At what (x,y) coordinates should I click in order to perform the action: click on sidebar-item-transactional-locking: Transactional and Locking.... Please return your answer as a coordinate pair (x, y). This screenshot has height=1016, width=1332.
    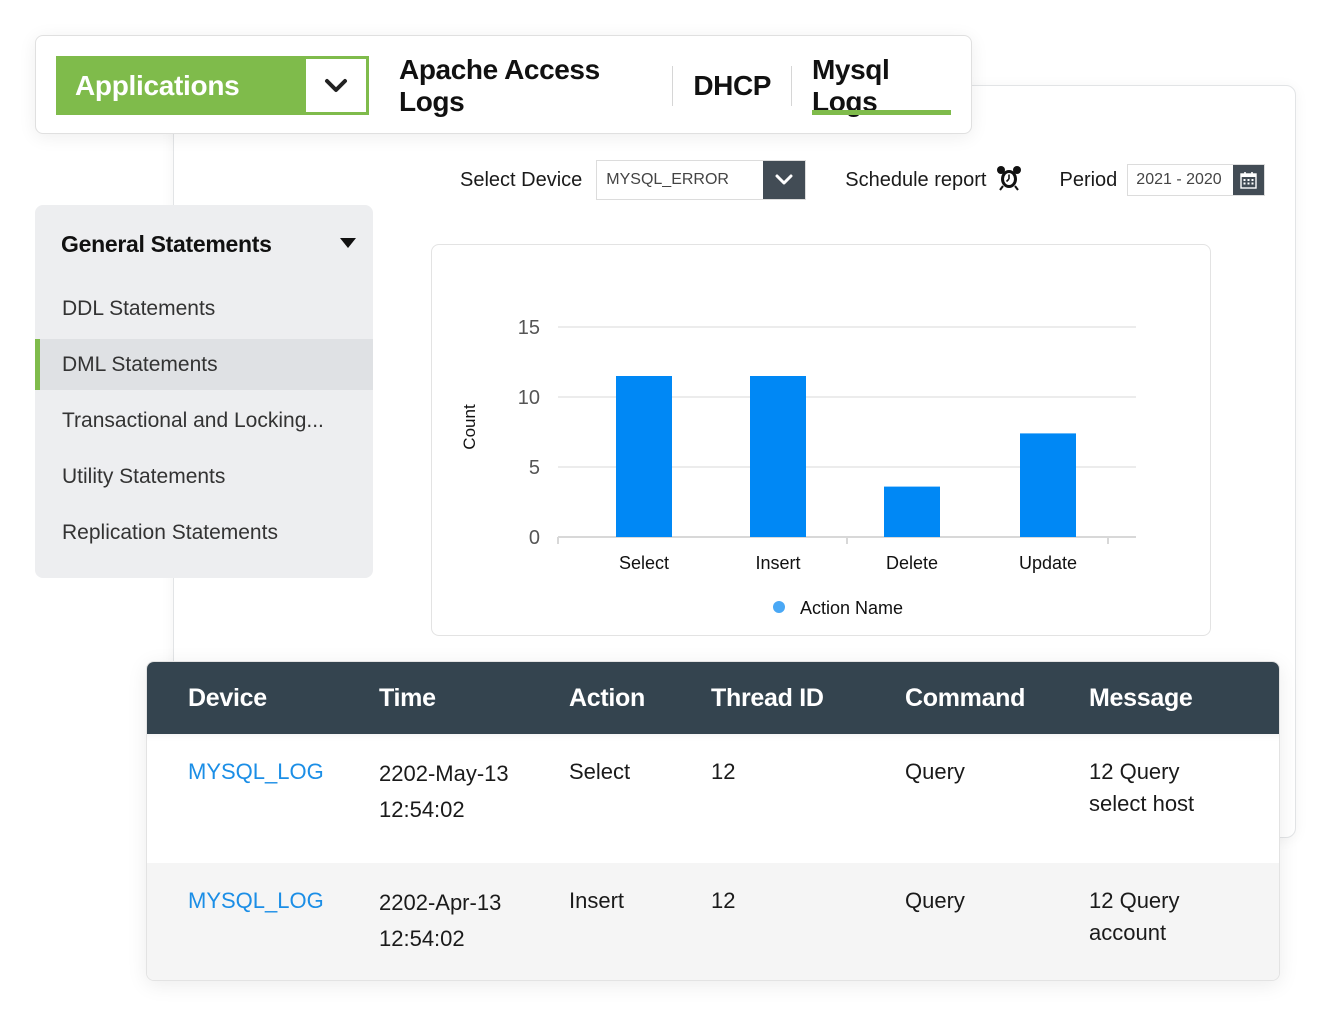
    Looking at the image, I should click on (204, 420).